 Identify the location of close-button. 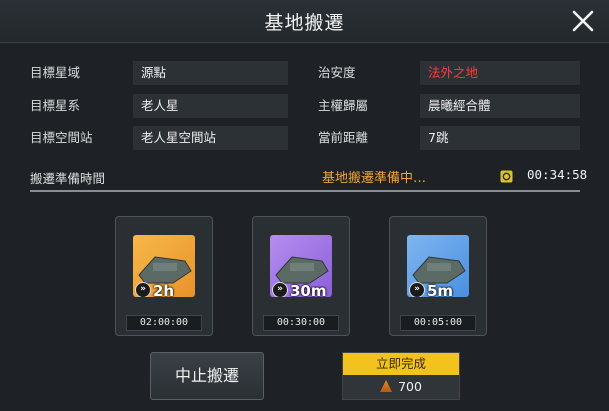
(583, 21).